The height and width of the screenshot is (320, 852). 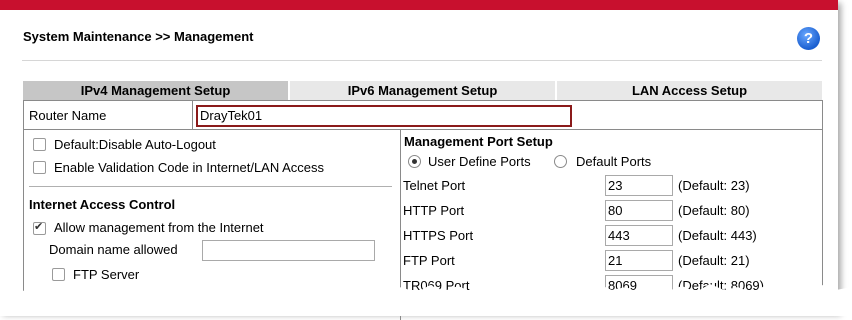 I want to click on default-ports-radio, so click(x=560, y=161).